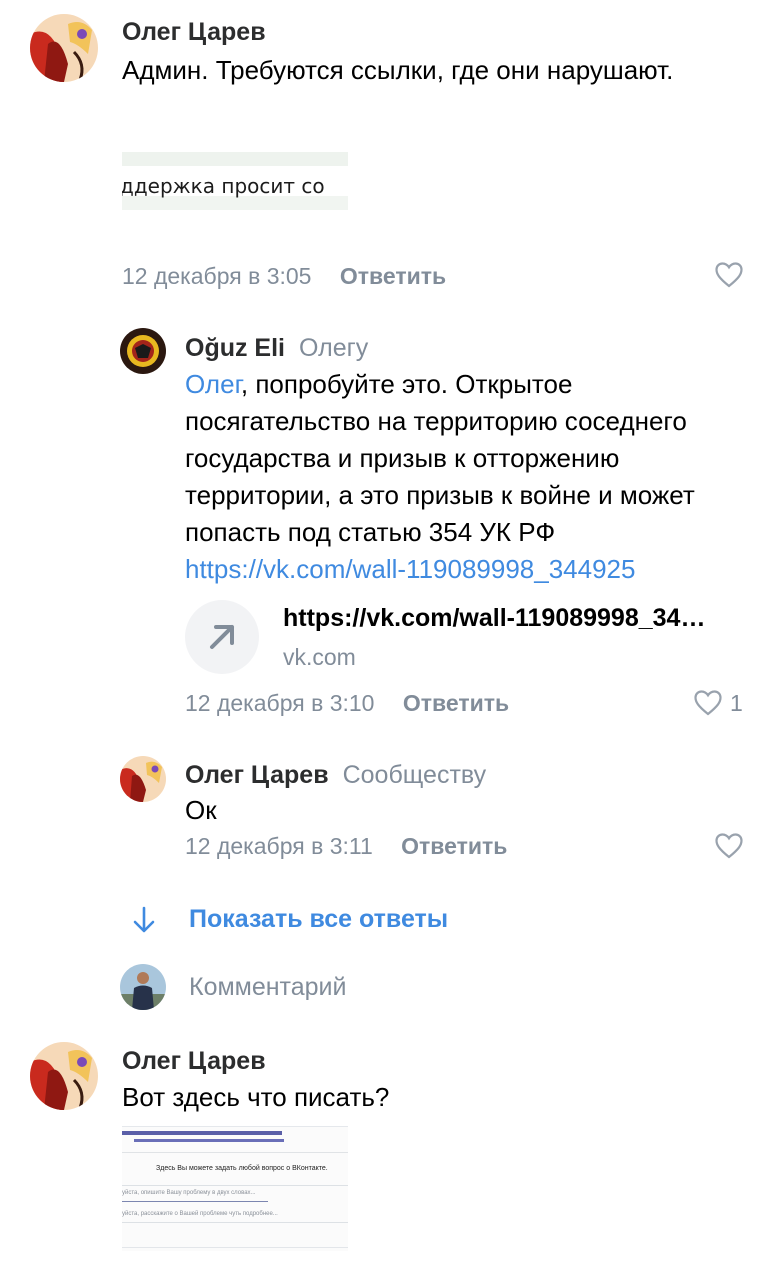 This screenshot has width=774, height=1280. What do you see at coordinates (256, 1097) in the screenshot?
I see `comment-text: Вот здесь что писать?` at bounding box center [256, 1097].